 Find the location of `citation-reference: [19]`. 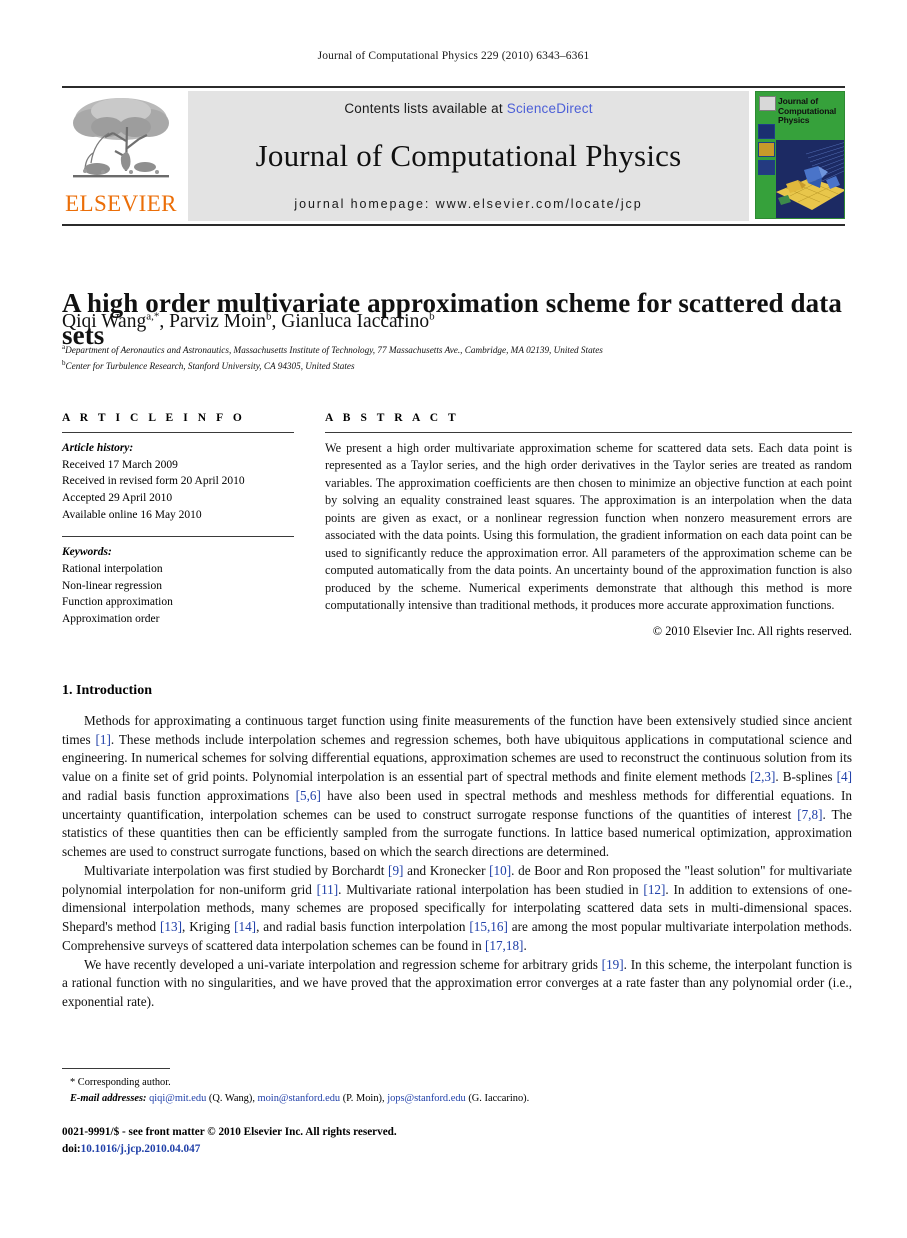

citation-reference: [19] is located at coordinates (613, 964).